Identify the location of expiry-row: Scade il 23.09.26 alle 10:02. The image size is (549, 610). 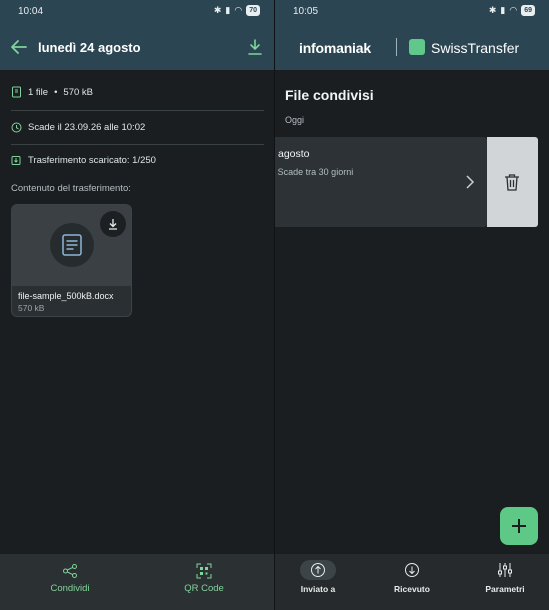
(78, 127).